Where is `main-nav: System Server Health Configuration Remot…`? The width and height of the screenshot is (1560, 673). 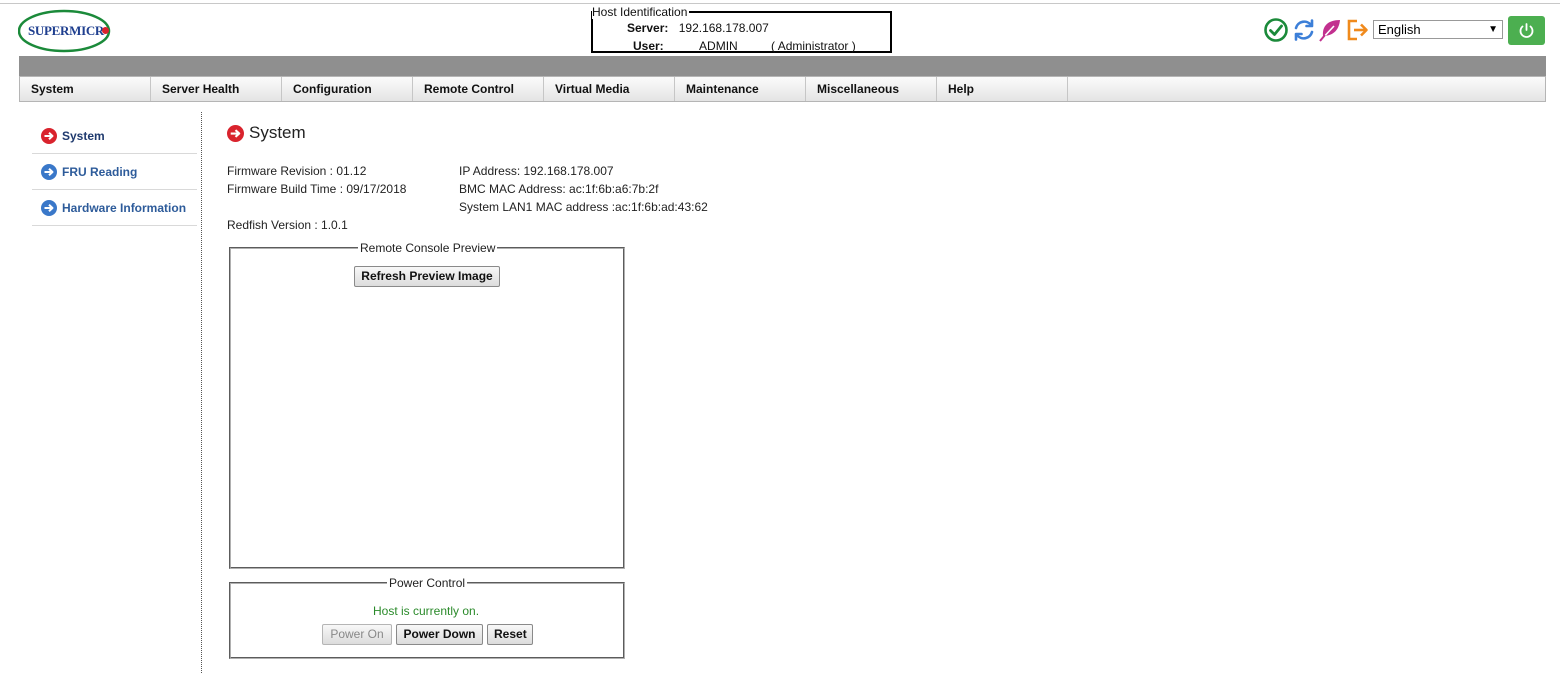 main-nav: System Server Health Configuration Remot… is located at coordinates (782, 89).